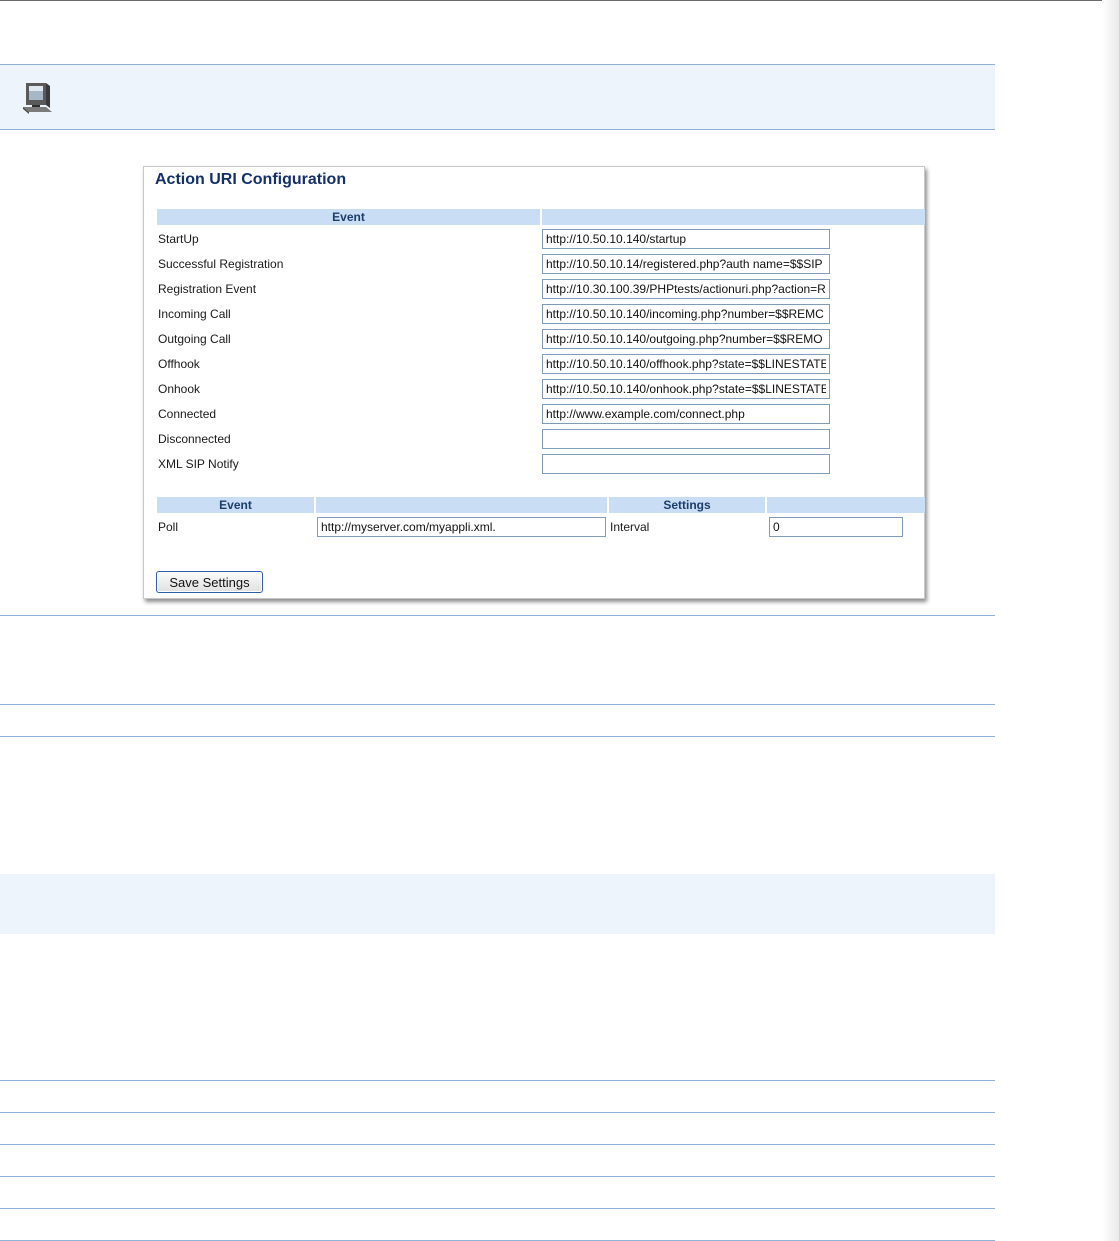 This screenshot has width=1119, height=1241. I want to click on disconnected-uri-input, so click(686, 439).